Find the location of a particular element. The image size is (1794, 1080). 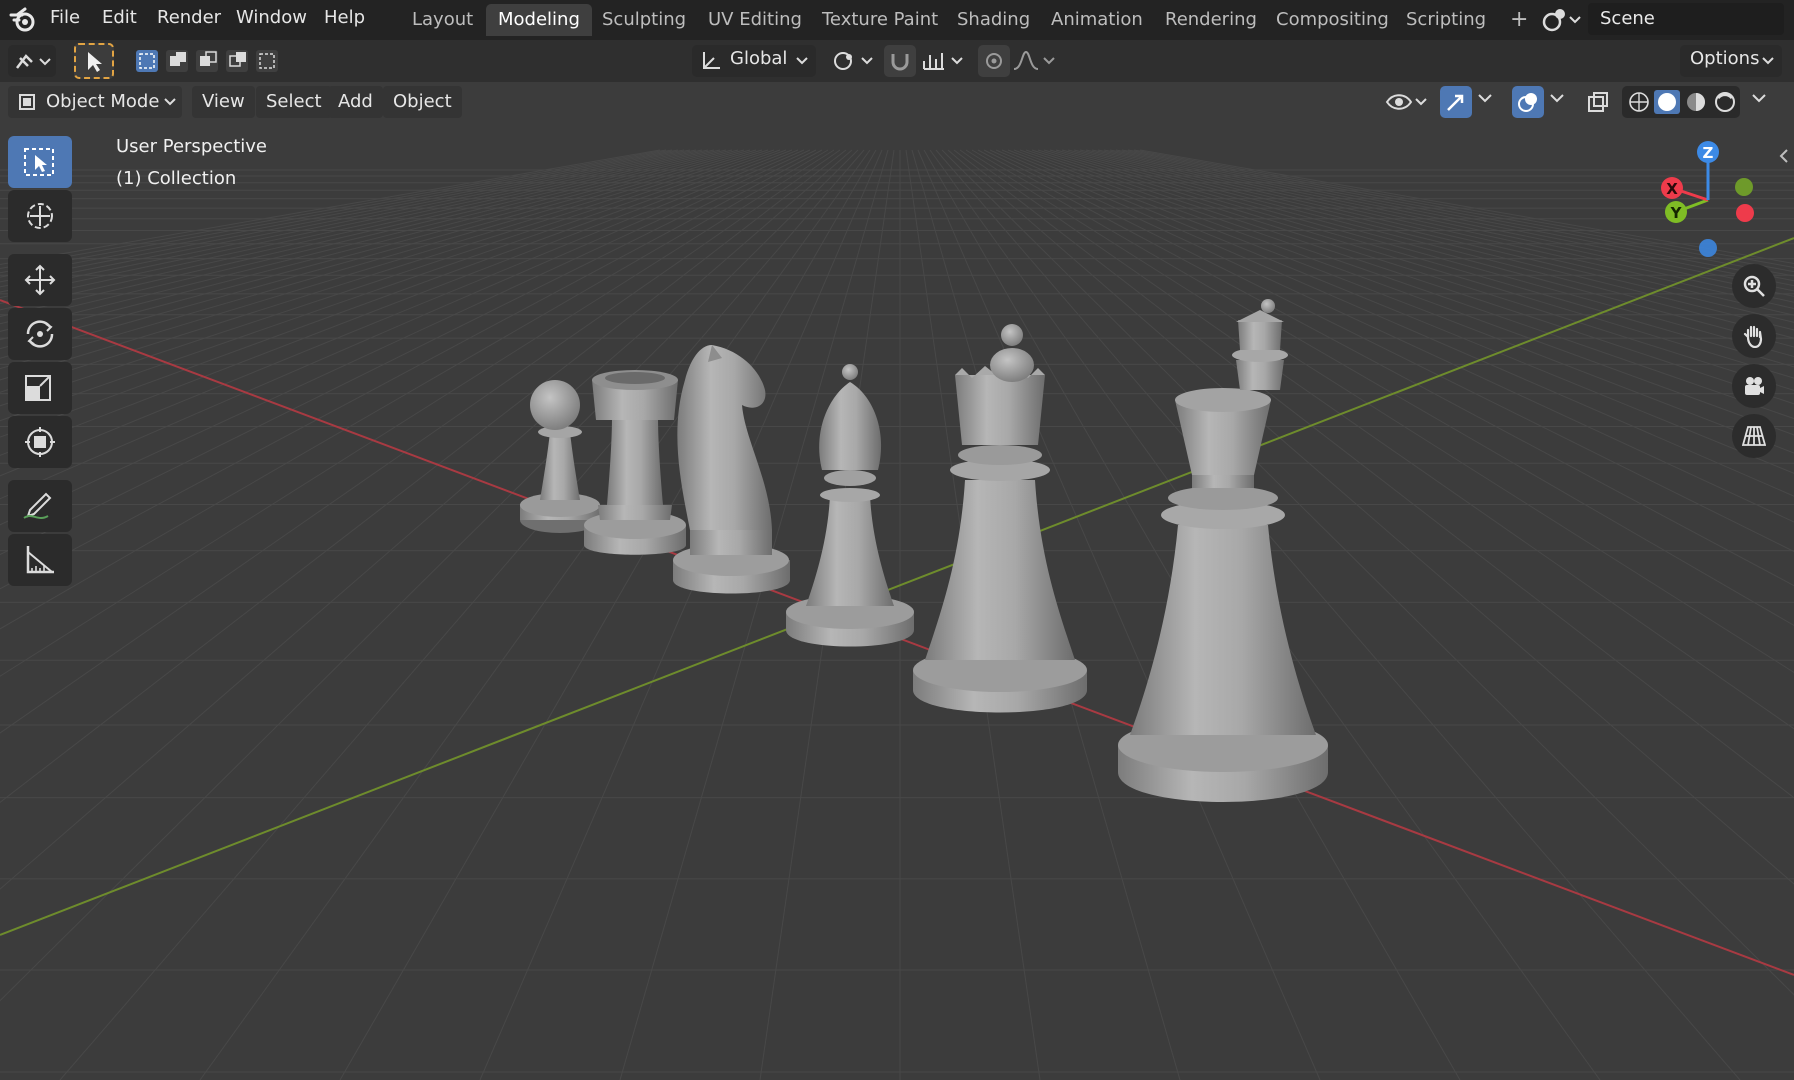

scene-name-field: Scene is located at coordinates (1686, 19).